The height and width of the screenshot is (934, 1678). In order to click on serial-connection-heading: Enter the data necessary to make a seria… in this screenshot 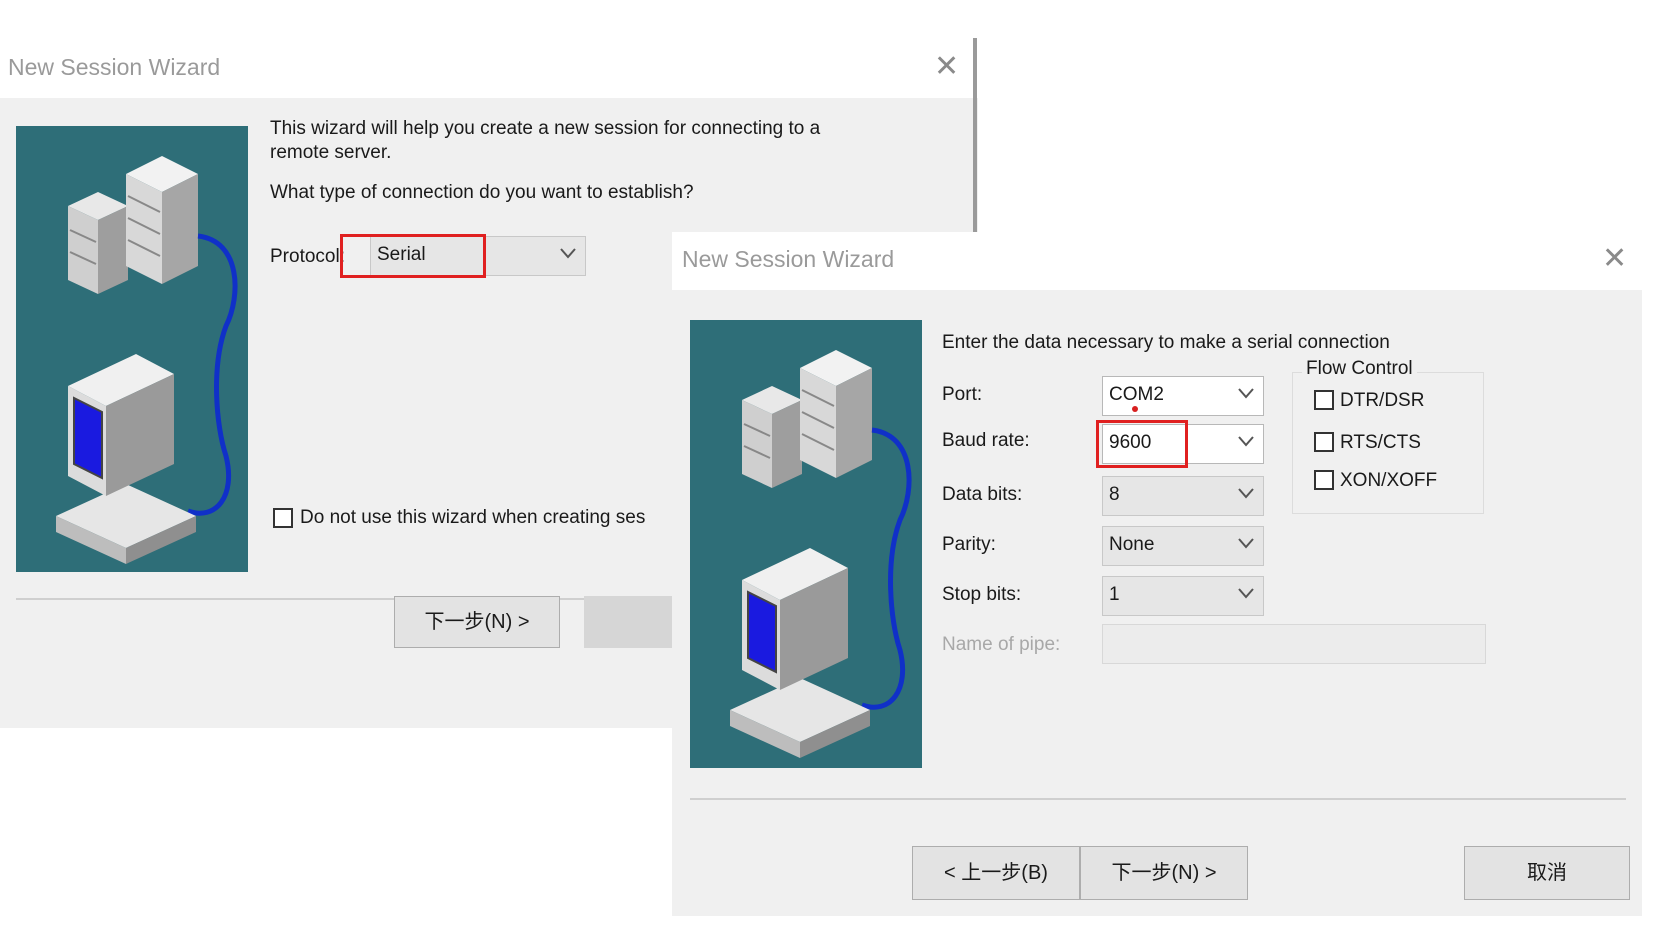, I will do `click(1166, 342)`.